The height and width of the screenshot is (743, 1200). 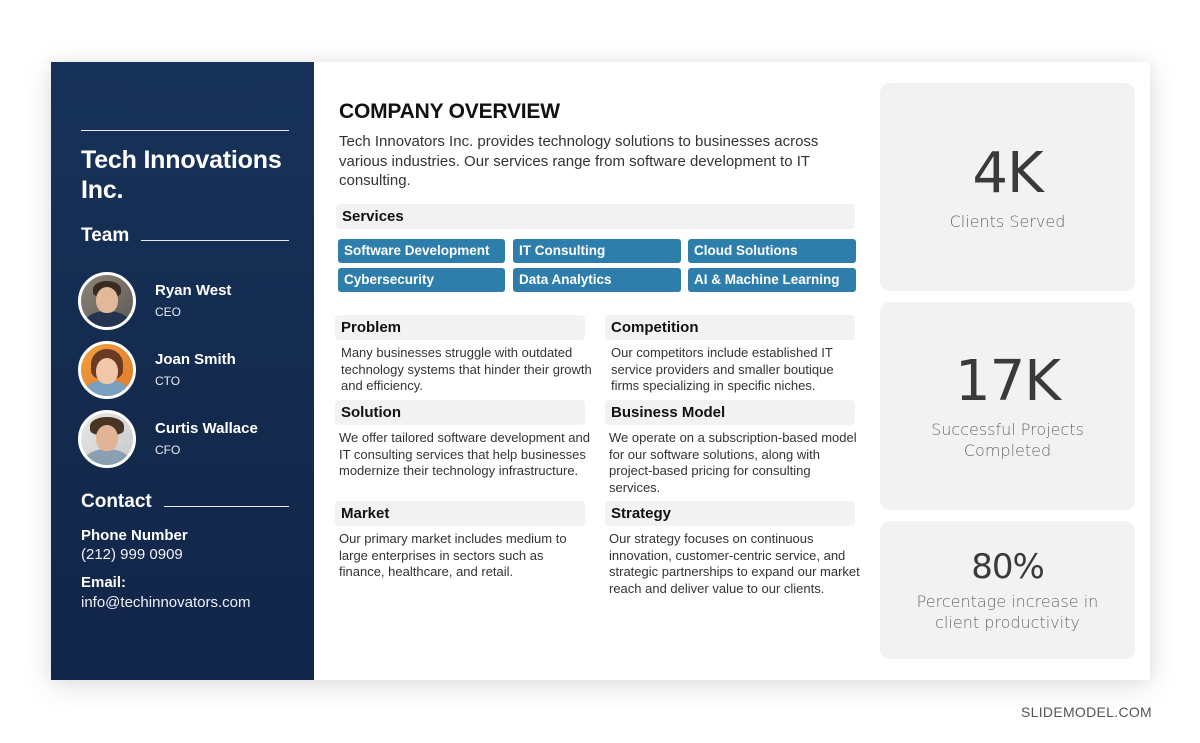 I want to click on stat-label: Clients Served, so click(x=1007, y=221).